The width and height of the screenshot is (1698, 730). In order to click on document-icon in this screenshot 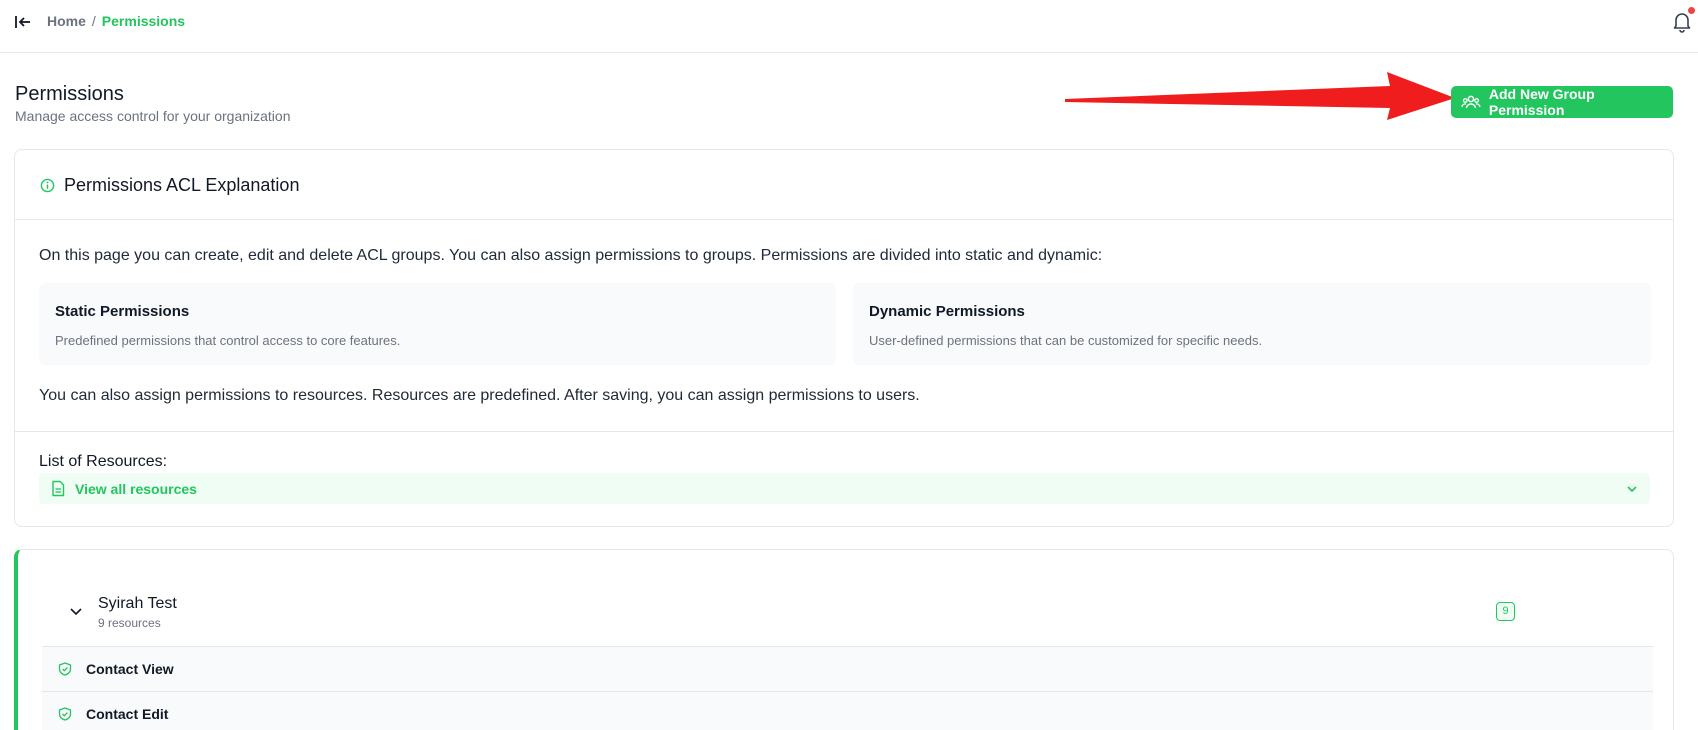, I will do `click(58, 488)`.